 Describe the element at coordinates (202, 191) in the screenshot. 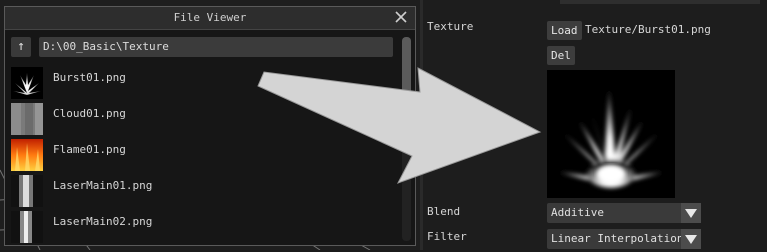

I see `file-item-lasermain01: LaserMain01.png` at that location.